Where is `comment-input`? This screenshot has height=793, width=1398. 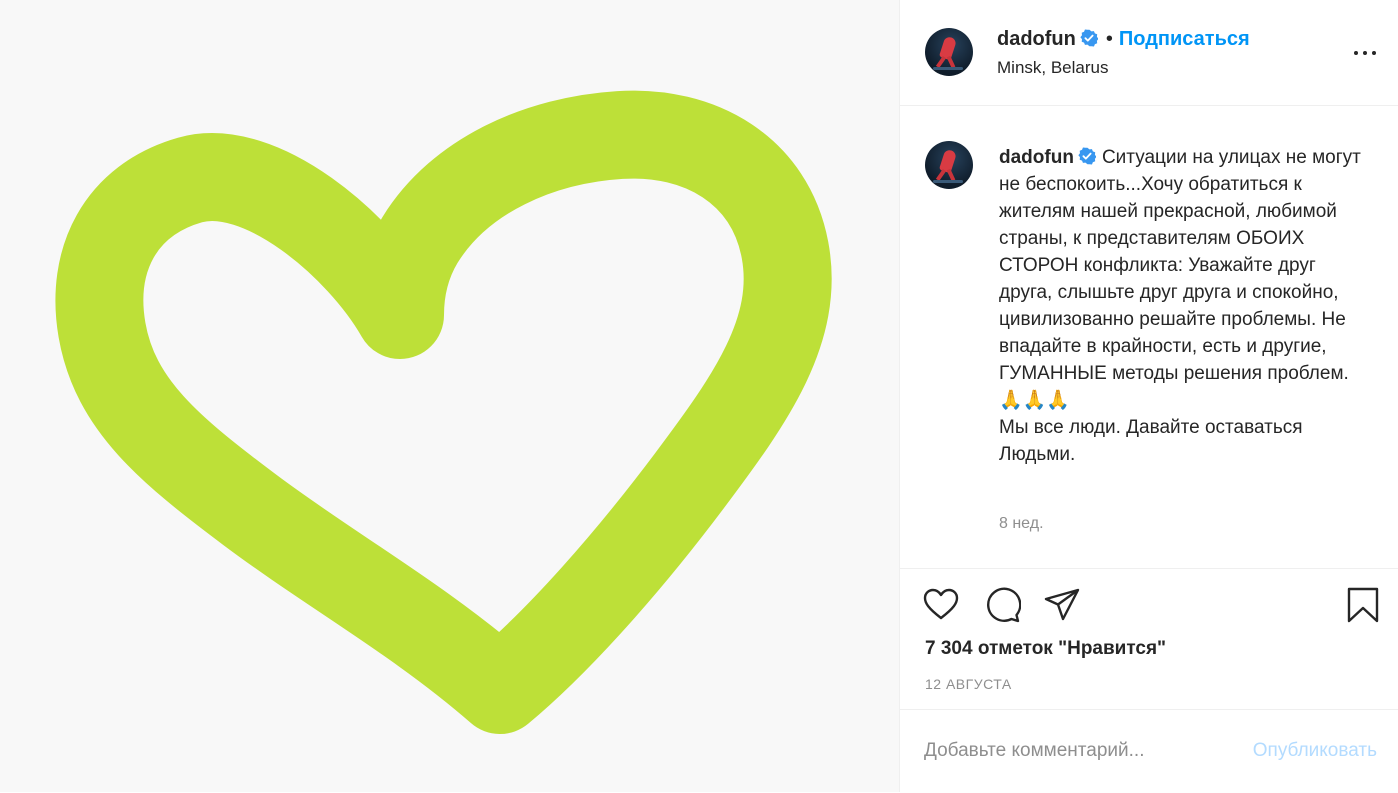 comment-input is located at coordinates (1069, 751).